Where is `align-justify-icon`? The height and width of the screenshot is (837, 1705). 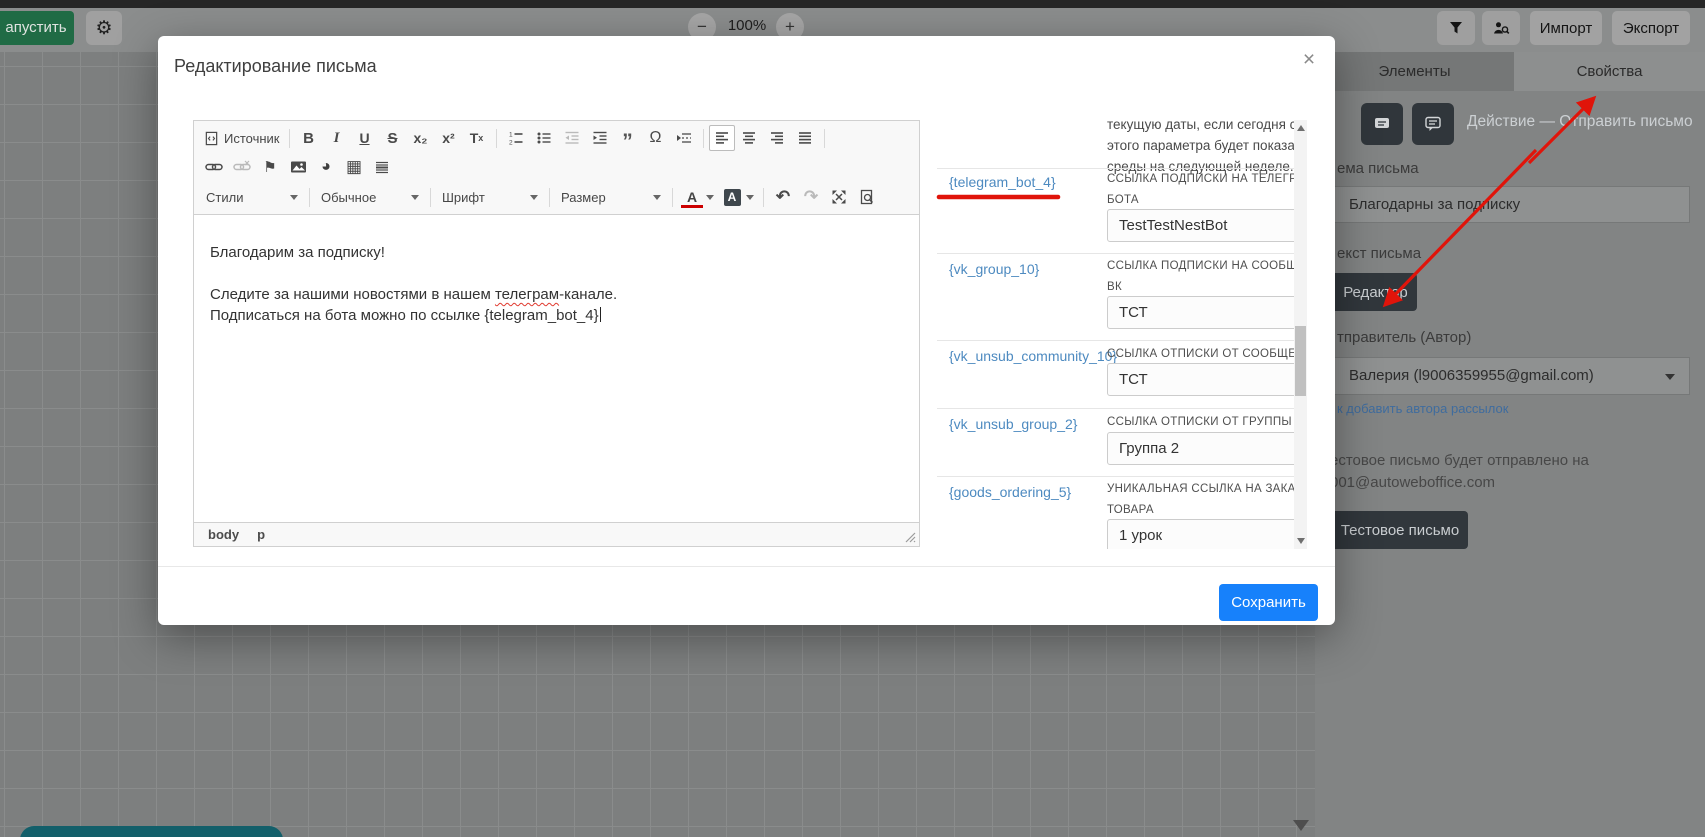
align-justify-icon is located at coordinates (804, 138).